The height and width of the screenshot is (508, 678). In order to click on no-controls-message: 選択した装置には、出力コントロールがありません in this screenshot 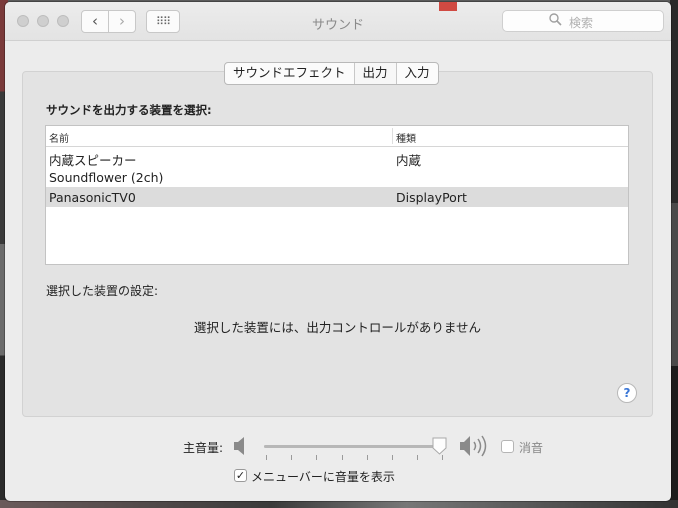, I will do `click(337, 327)`.